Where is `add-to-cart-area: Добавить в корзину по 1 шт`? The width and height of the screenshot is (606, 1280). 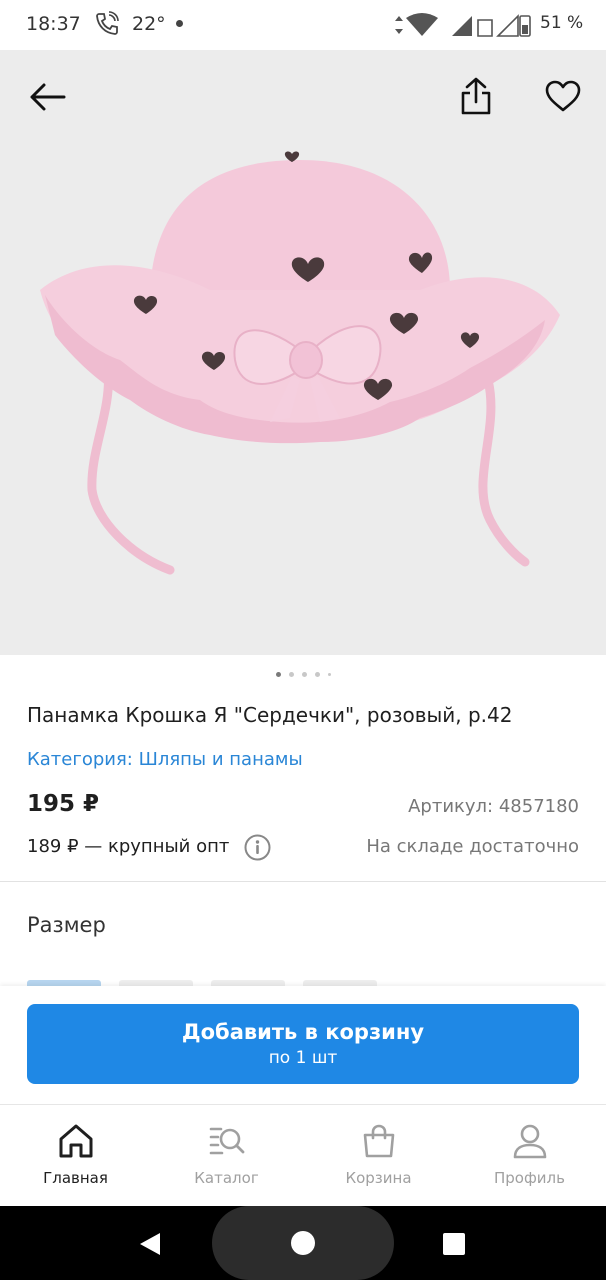
add-to-cart-area: Добавить в корзину по 1 шт is located at coordinates (303, 1045).